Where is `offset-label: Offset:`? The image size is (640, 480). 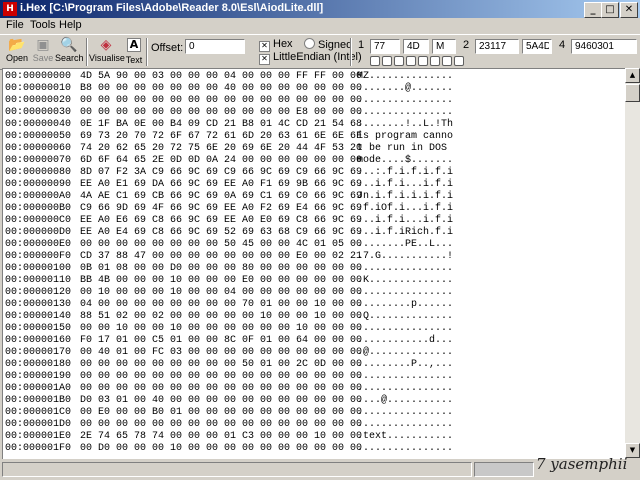
offset-label: Offset: is located at coordinates (167, 48).